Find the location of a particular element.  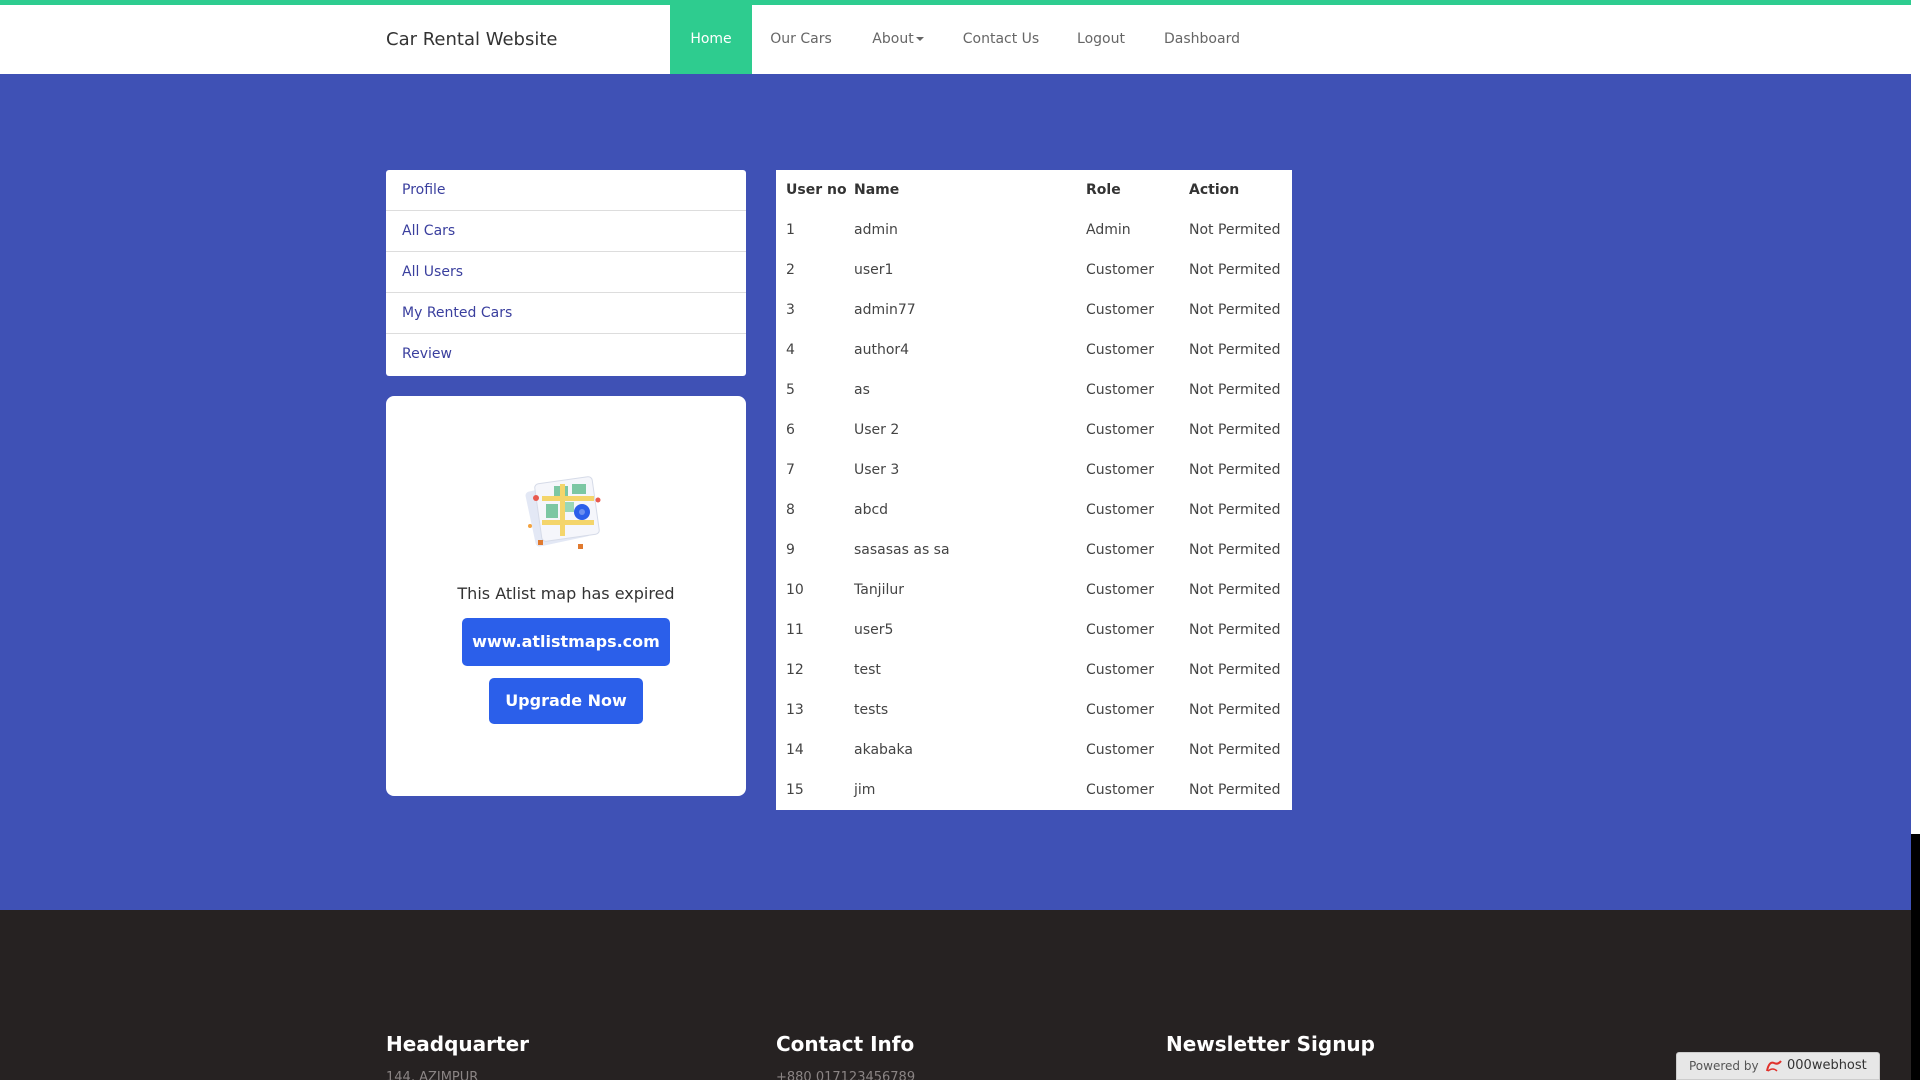

table-row: 12 test Customer Not Permited is located at coordinates (1034, 670).